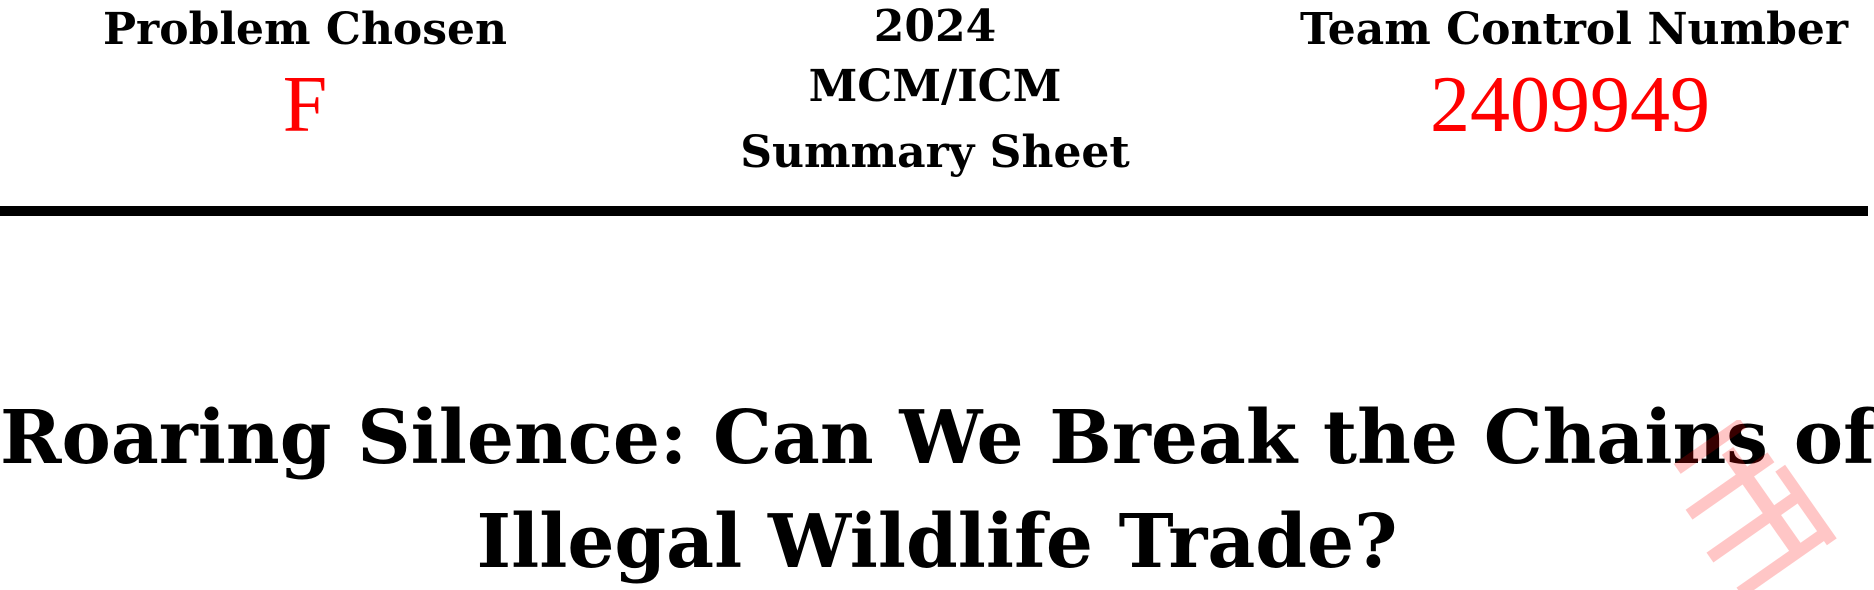 This screenshot has height=590, width=1874. Describe the element at coordinates (935, 26) in the screenshot. I see `contest-year: 2024` at that location.